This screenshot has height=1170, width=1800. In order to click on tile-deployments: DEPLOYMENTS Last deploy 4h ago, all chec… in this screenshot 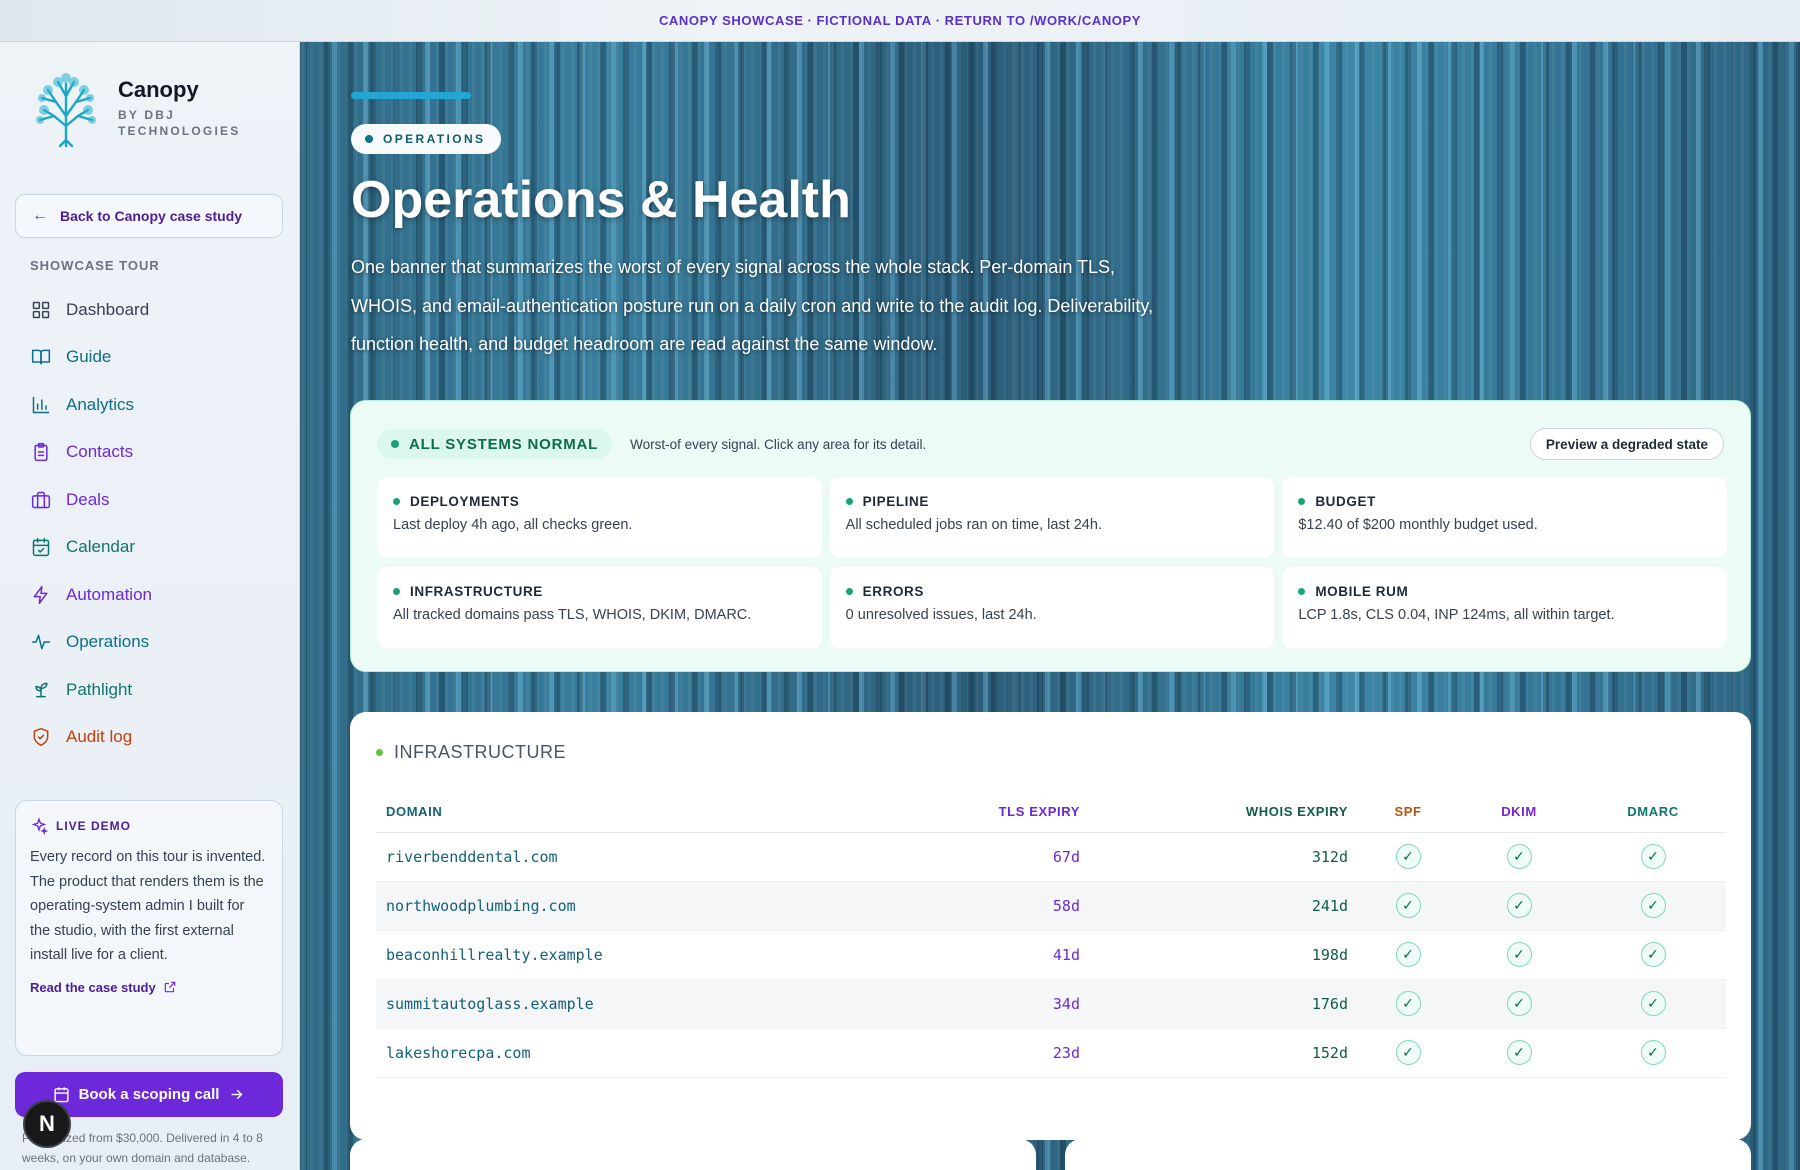, I will do `click(599, 517)`.